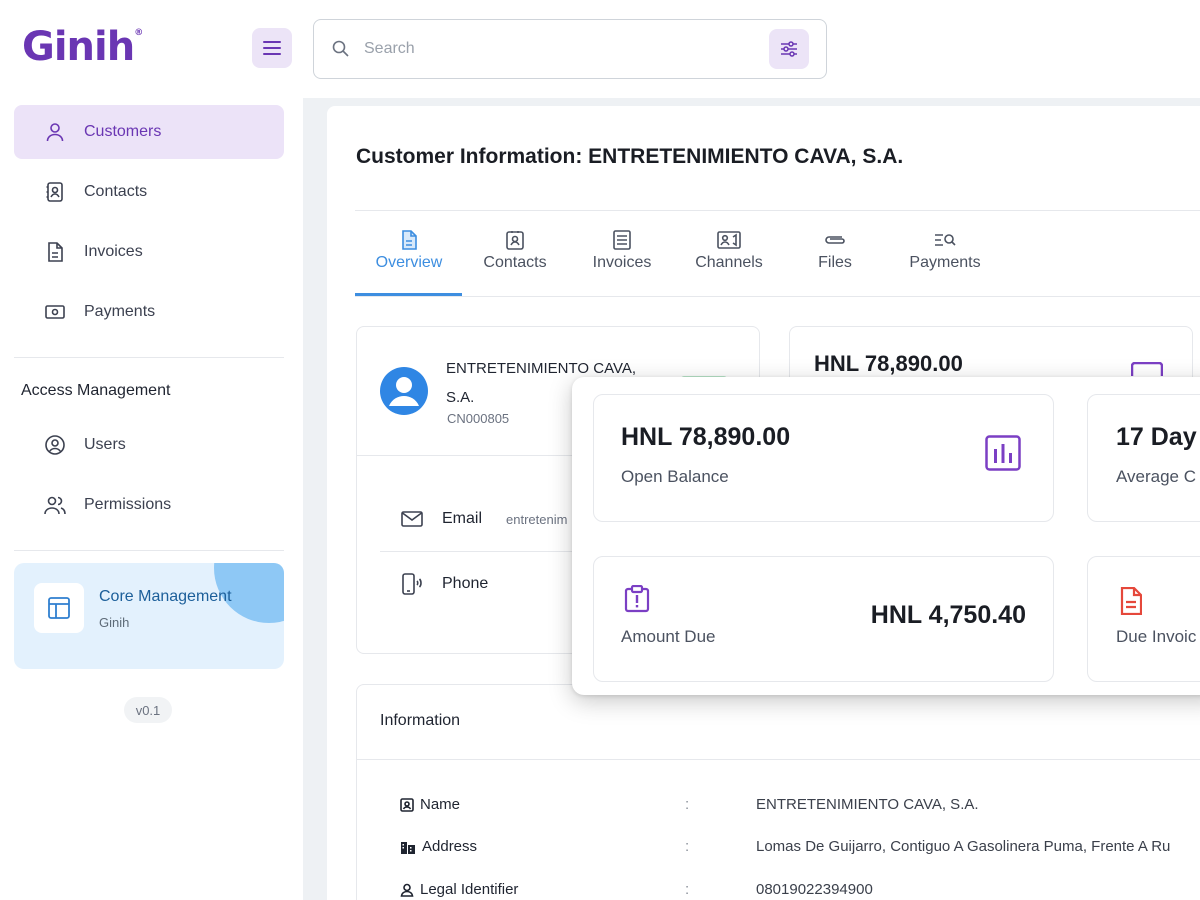 The image size is (1200, 900). I want to click on amount-due-value: HNL 4,750.40, so click(948, 615).